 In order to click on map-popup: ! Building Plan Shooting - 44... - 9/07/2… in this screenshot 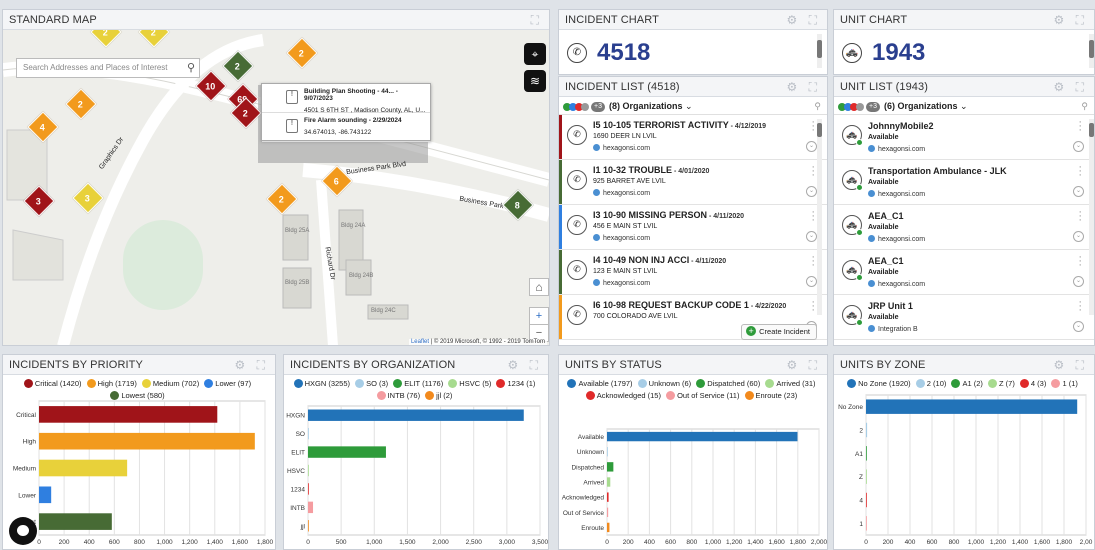, I will do `click(346, 112)`.